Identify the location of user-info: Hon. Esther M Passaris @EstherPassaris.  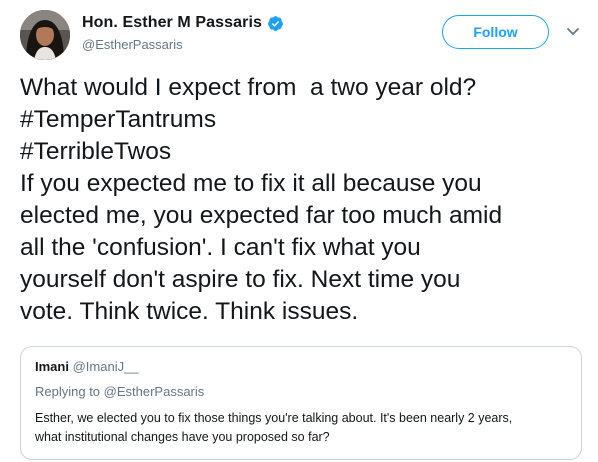
(183, 32).